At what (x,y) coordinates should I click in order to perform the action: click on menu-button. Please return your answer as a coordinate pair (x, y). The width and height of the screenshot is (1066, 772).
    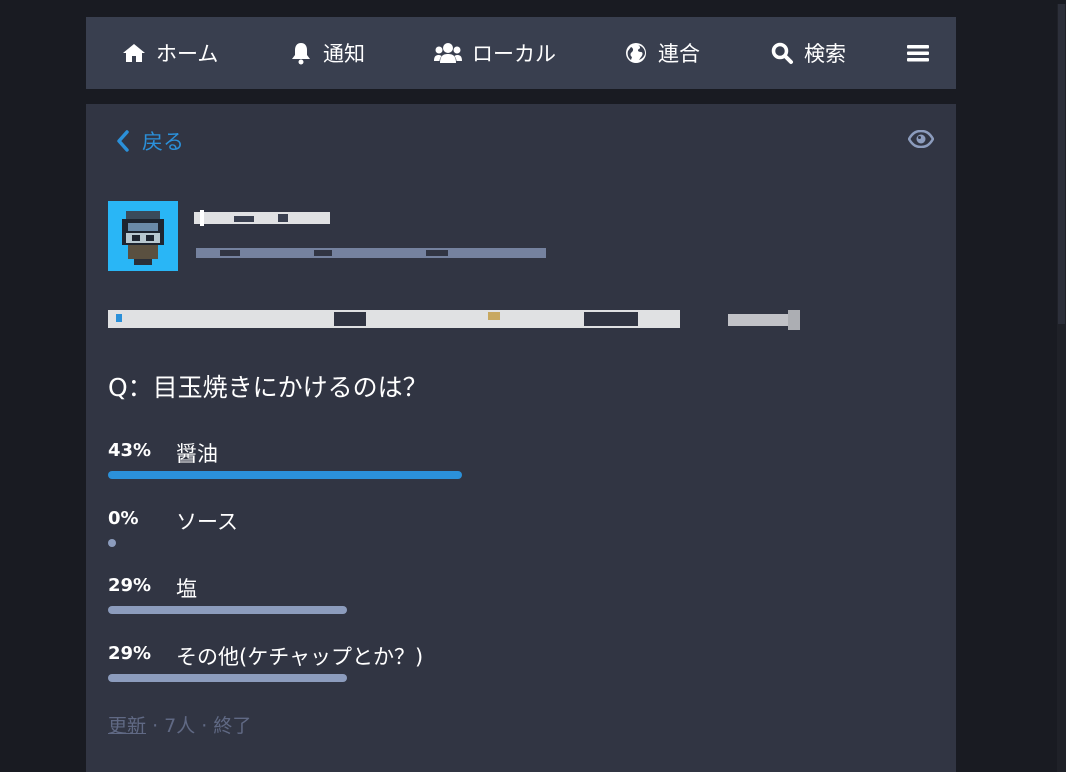
    Looking at the image, I should click on (918, 53).